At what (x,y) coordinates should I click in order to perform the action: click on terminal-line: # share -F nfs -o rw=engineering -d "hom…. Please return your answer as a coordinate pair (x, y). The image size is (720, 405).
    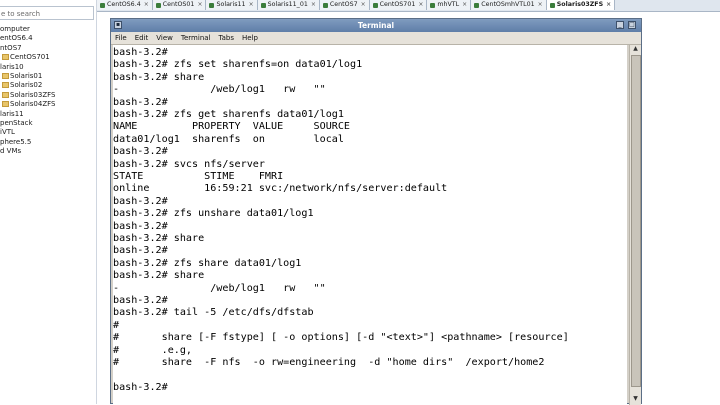
    Looking at the image, I should click on (329, 362).